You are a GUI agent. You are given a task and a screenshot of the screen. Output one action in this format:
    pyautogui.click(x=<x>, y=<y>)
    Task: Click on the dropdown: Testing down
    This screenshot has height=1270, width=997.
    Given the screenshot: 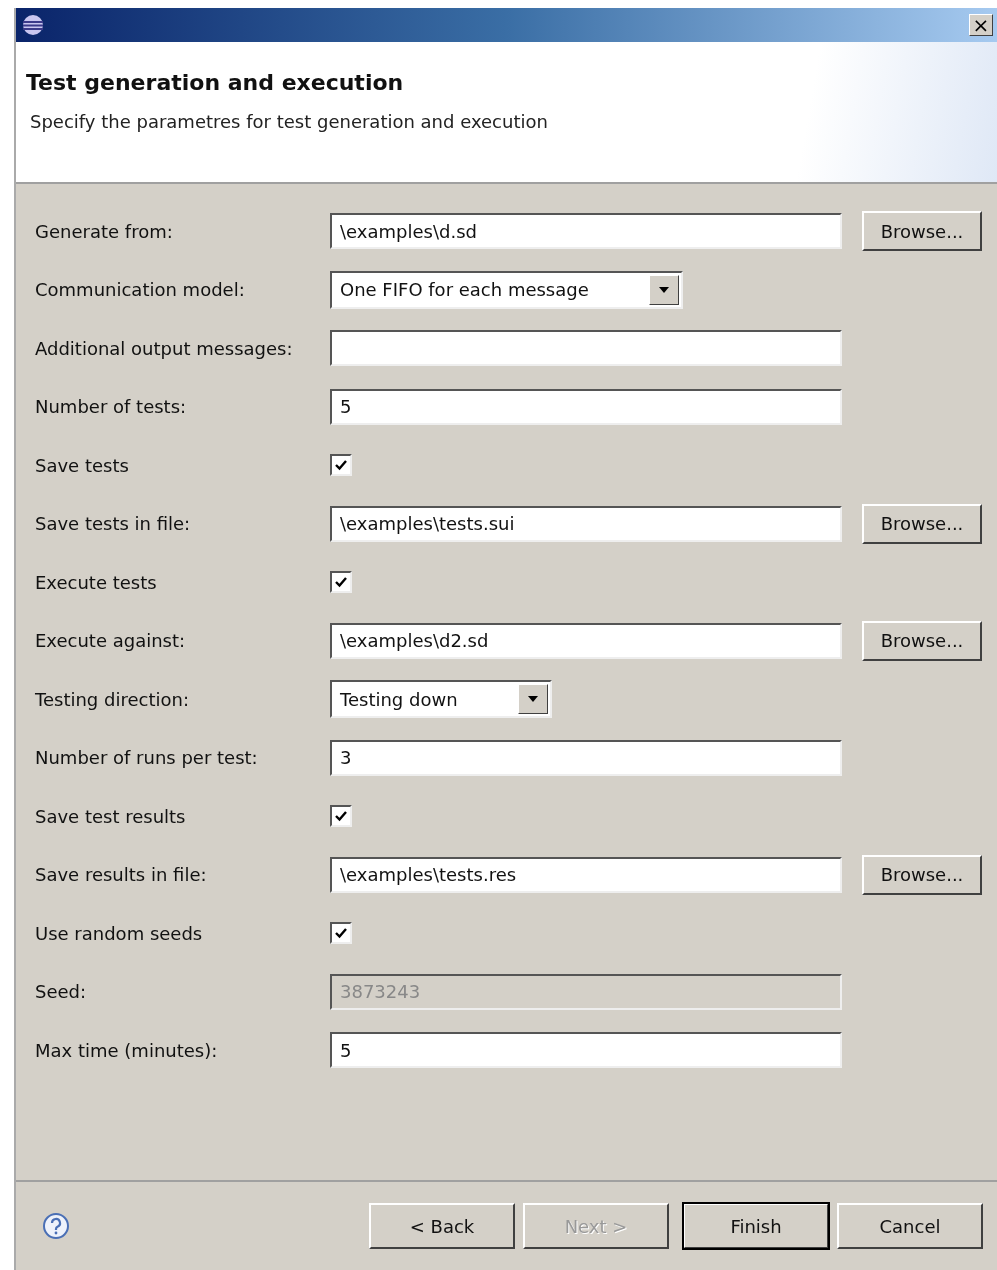 What is the action you would take?
    pyautogui.click(x=441, y=699)
    